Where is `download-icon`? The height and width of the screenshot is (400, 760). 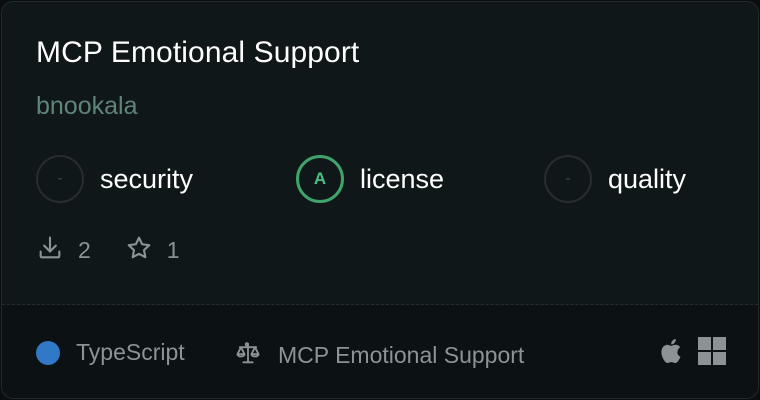
download-icon is located at coordinates (50, 250).